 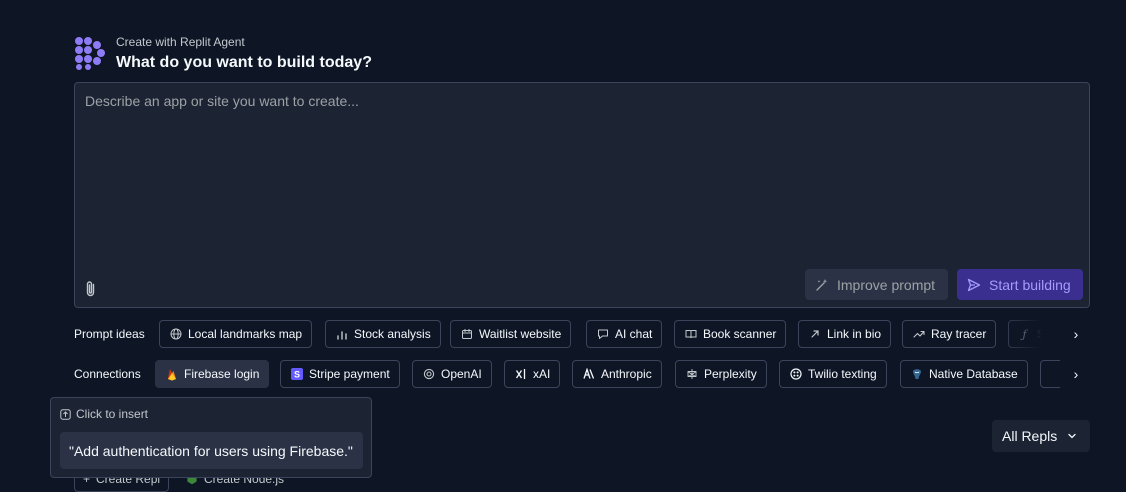 I want to click on prompt-idea-label: Link in bio, so click(x=854, y=334).